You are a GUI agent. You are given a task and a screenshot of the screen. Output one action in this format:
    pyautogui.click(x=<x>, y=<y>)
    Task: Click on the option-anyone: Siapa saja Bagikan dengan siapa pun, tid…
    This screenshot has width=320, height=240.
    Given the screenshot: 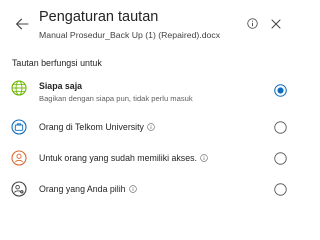 What is the action you would take?
    pyautogui.click(x=149, y=93)
    